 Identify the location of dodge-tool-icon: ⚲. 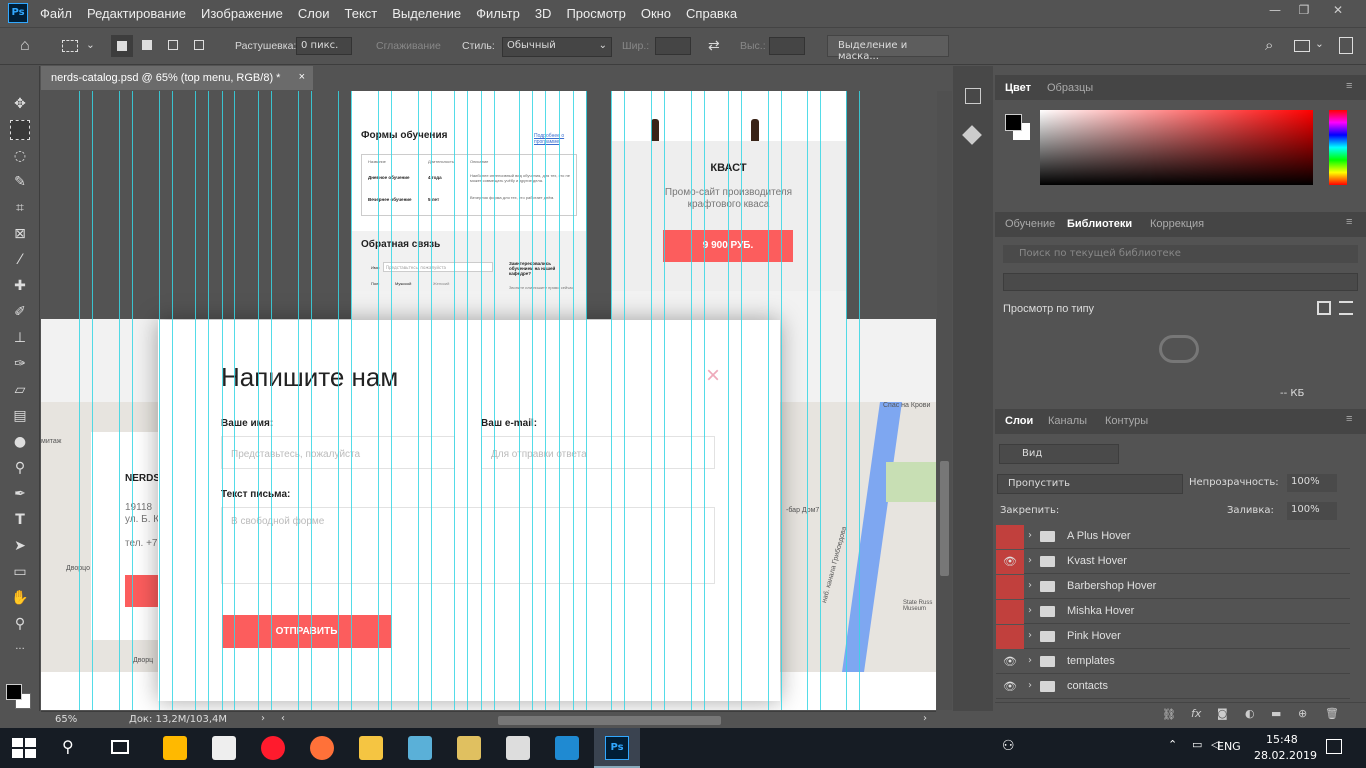
(20, 468).